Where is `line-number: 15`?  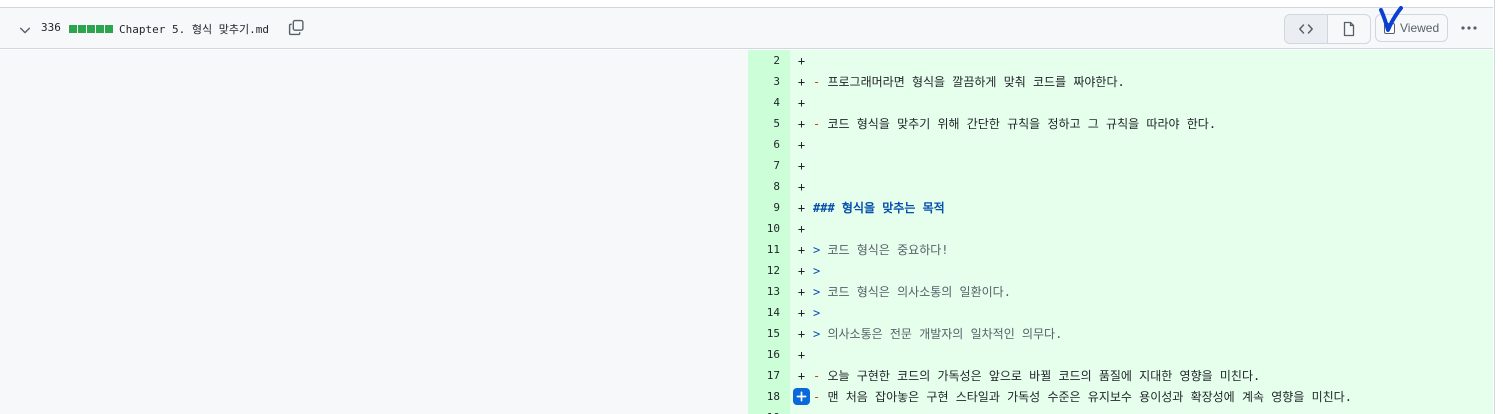
line-number: 15 is located at coordinates (769, 333).